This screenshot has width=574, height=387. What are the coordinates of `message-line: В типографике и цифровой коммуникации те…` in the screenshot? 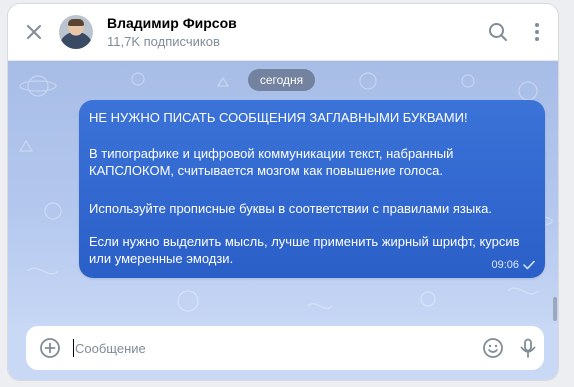 It's located at (271, 153).